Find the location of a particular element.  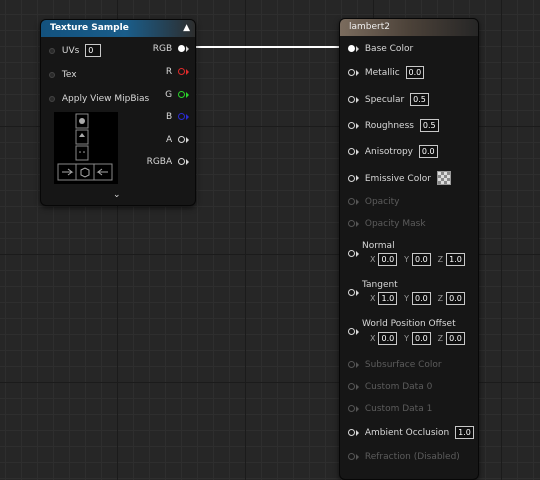

tangent-vector-fields: X 1.0 Y 0.0 Z 0.0 is located at coordinates (415, 299).